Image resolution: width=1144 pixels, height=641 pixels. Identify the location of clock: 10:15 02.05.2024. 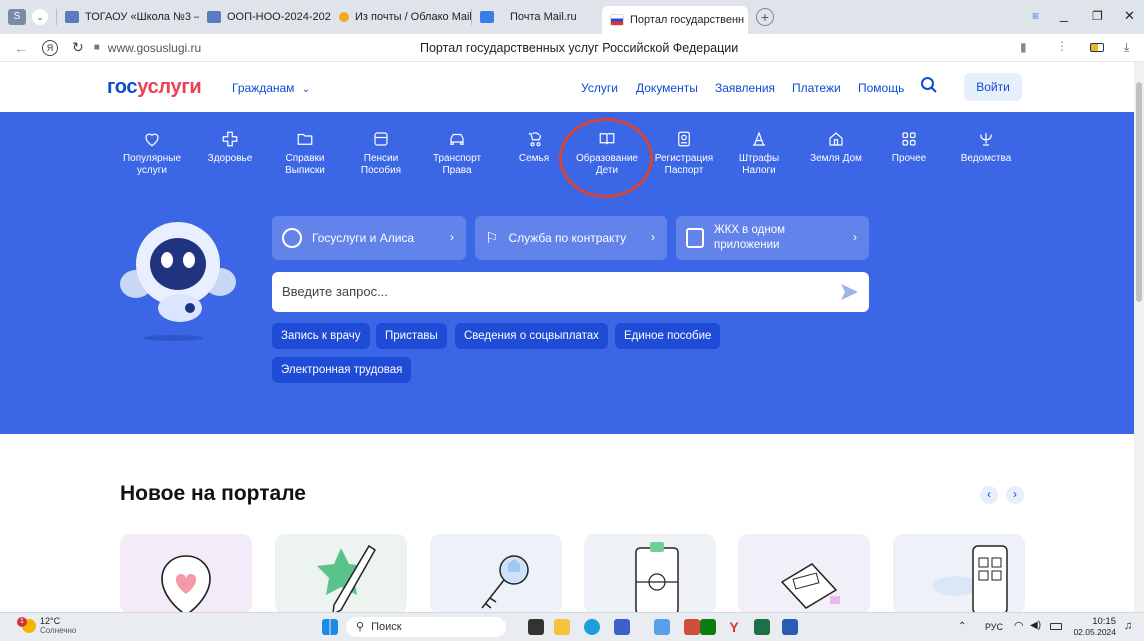
(1094, 627).